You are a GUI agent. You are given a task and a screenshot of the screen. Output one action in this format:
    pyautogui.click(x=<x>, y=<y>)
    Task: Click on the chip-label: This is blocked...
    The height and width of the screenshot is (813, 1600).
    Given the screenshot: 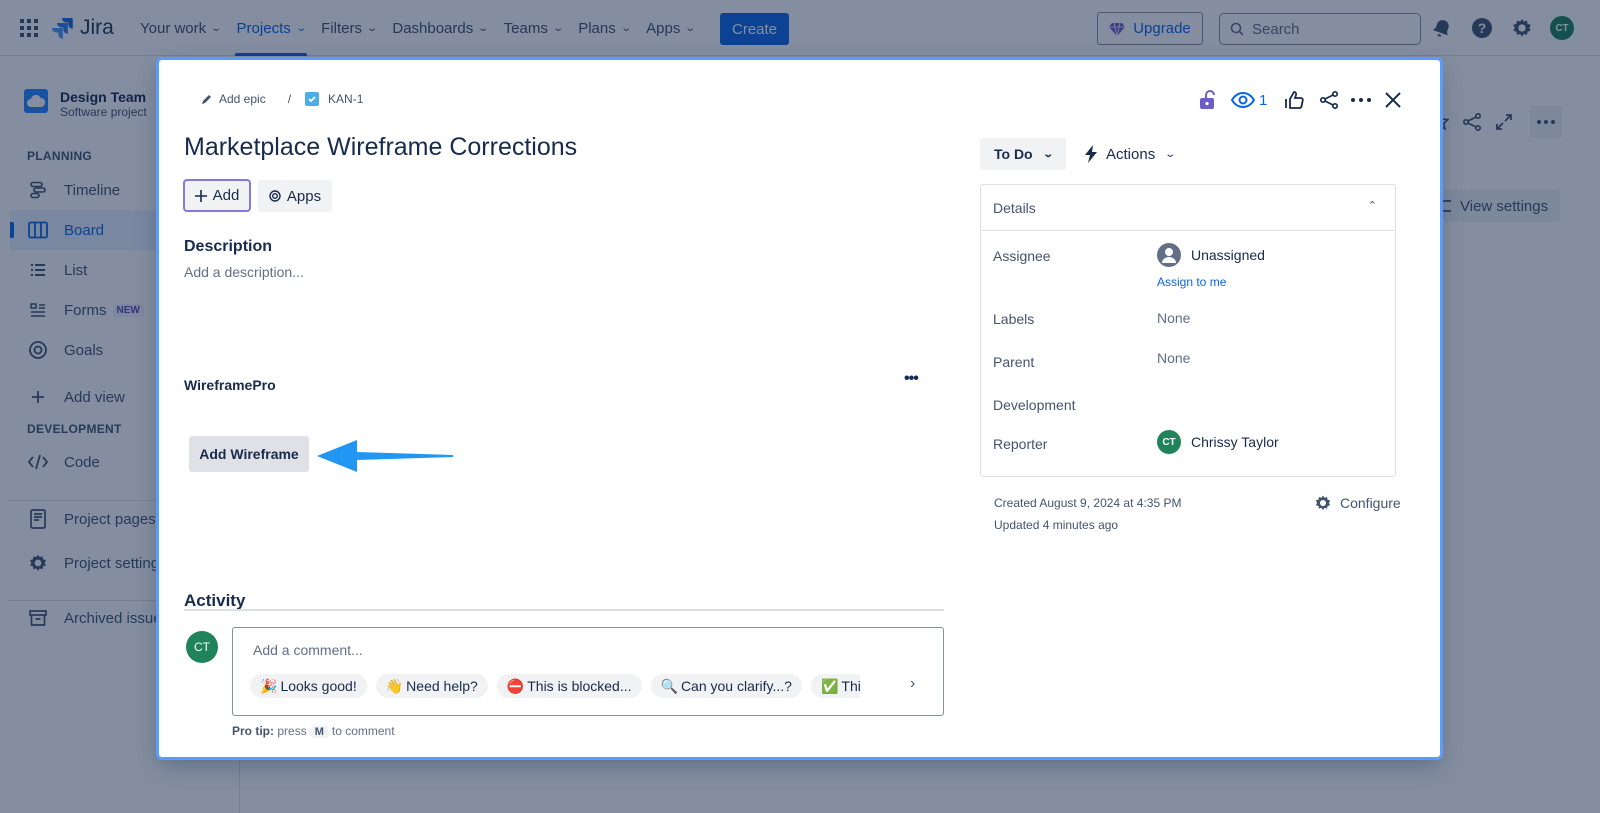 What is the action you would take?
    pyautogui.click(x=579, y=686)
    